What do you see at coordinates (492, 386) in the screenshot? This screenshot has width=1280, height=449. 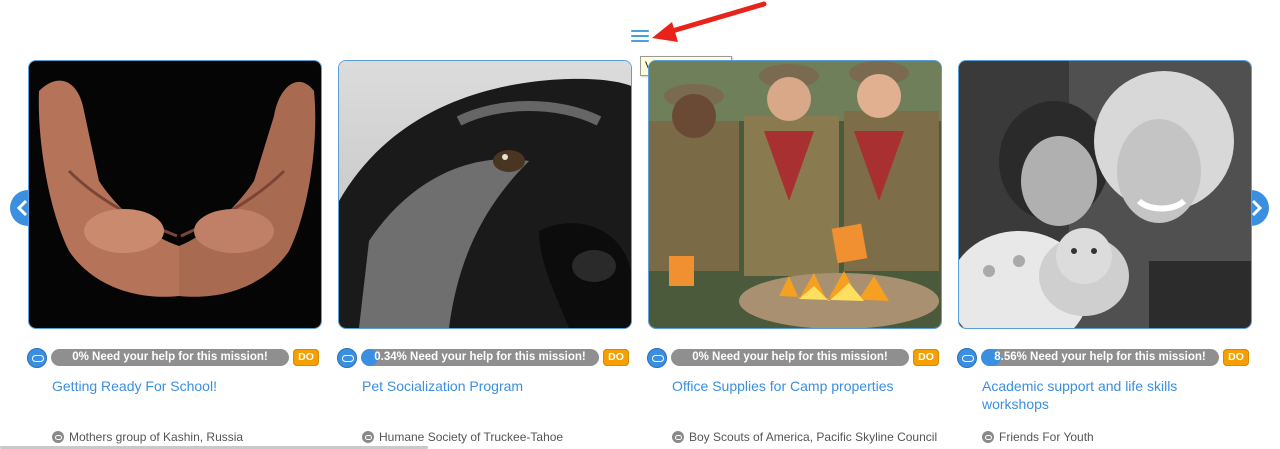 I see `wishlist-title: Pet Socialization Program` at bounding box center [492, 386].